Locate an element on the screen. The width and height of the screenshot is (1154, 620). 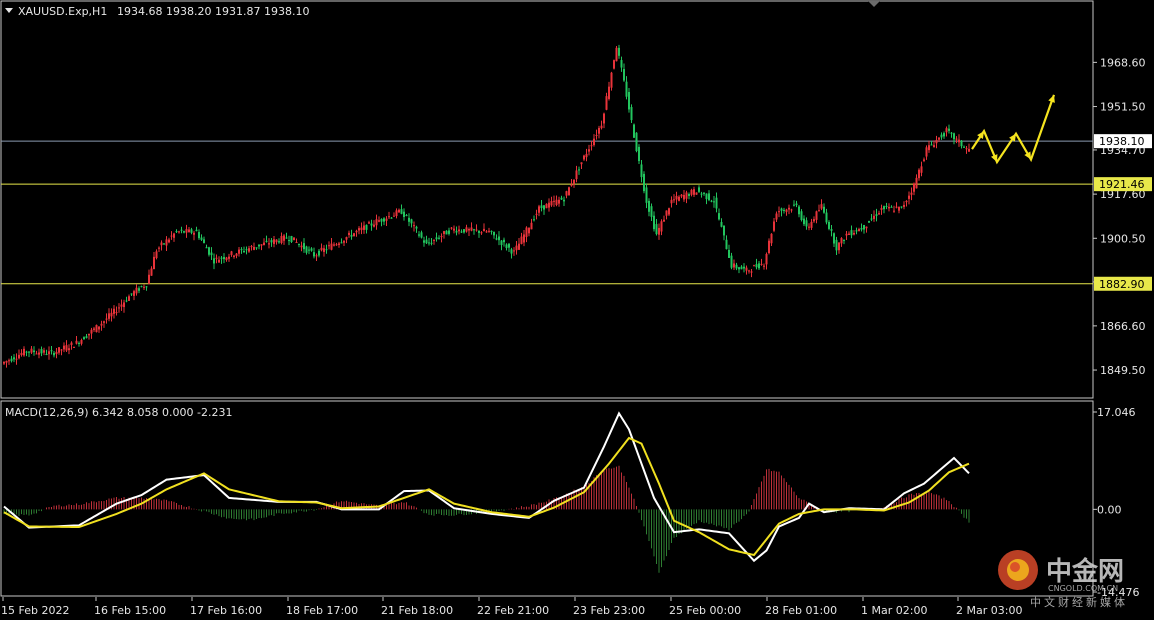
price-axis-label: 1951.50 is located at coordinates (1123, 107).